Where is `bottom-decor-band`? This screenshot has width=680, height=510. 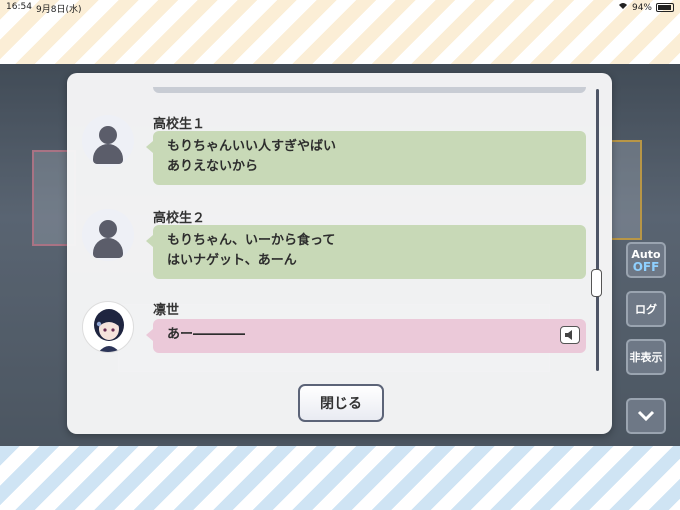
bottom-decor-band is located at coordinates (340, 478).